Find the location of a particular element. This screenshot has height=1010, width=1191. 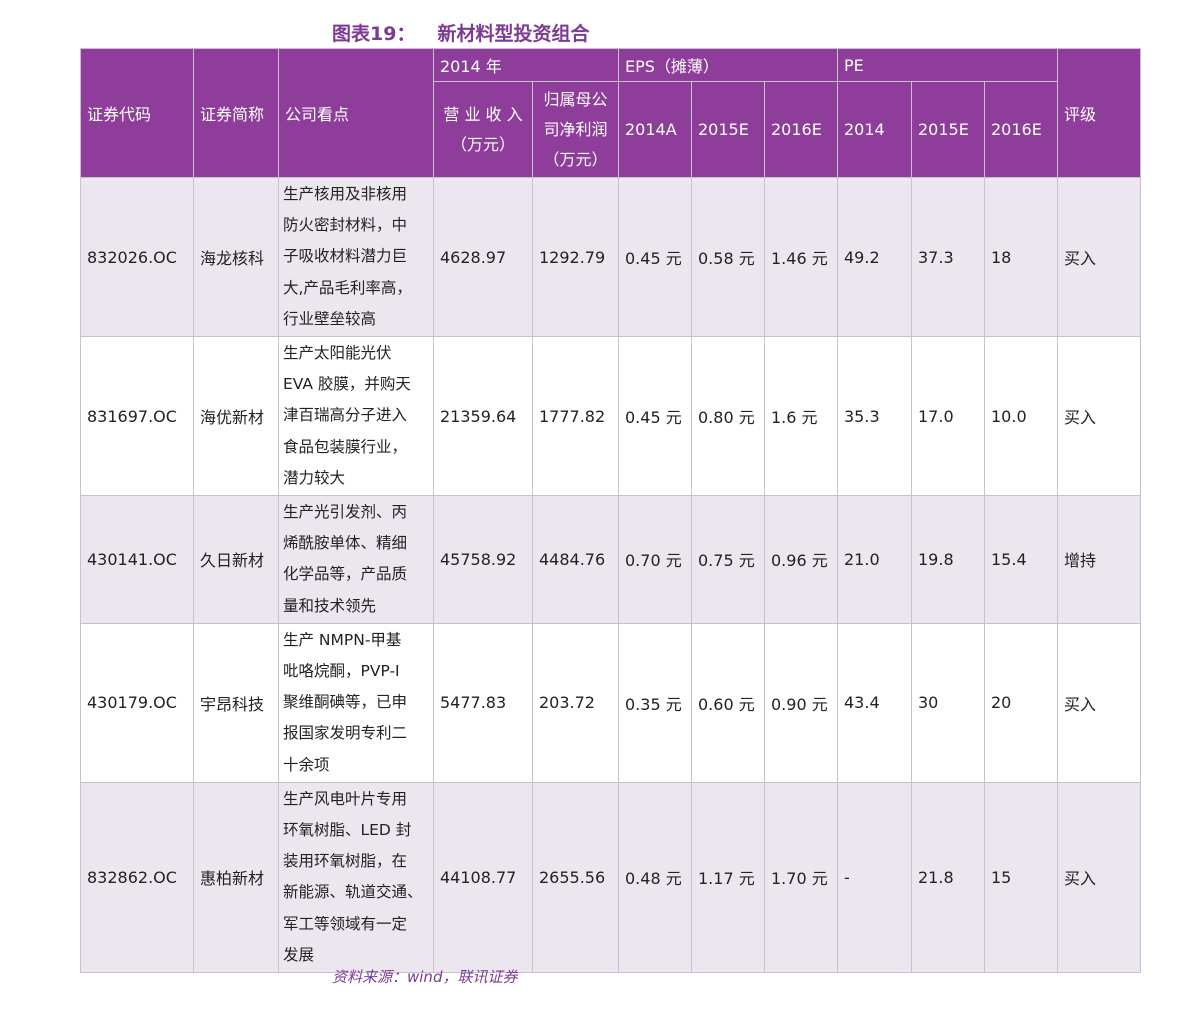

figure-name: 新材料型投资组合 is located at coordinates (513, 34).